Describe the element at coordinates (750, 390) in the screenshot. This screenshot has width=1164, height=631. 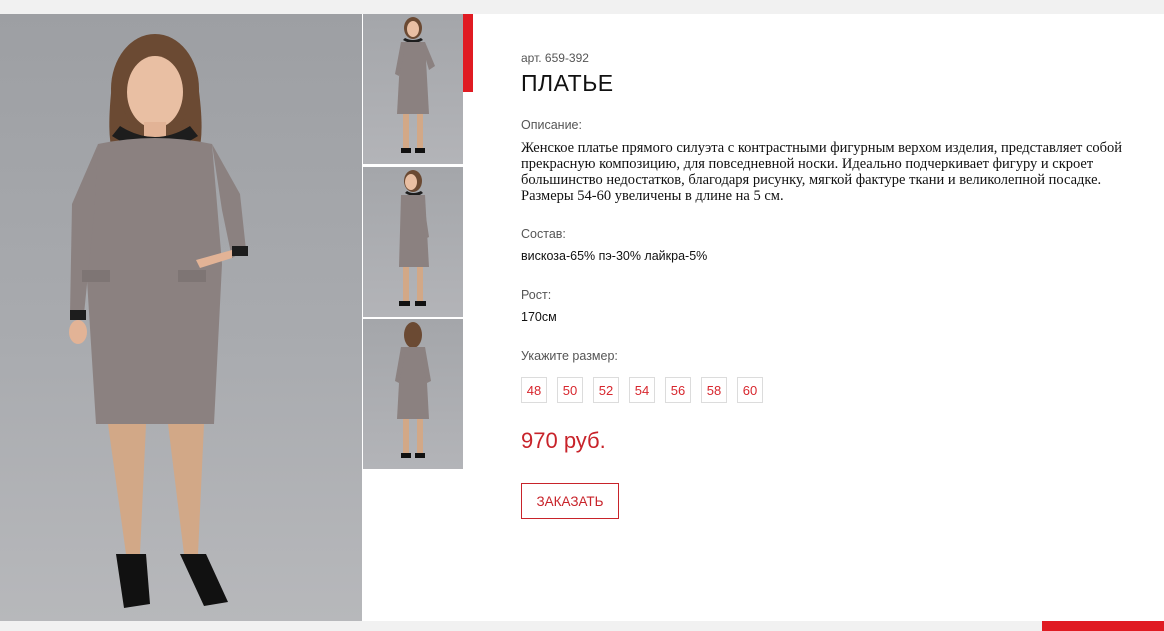
I see `size-option-60: 60` at that location.